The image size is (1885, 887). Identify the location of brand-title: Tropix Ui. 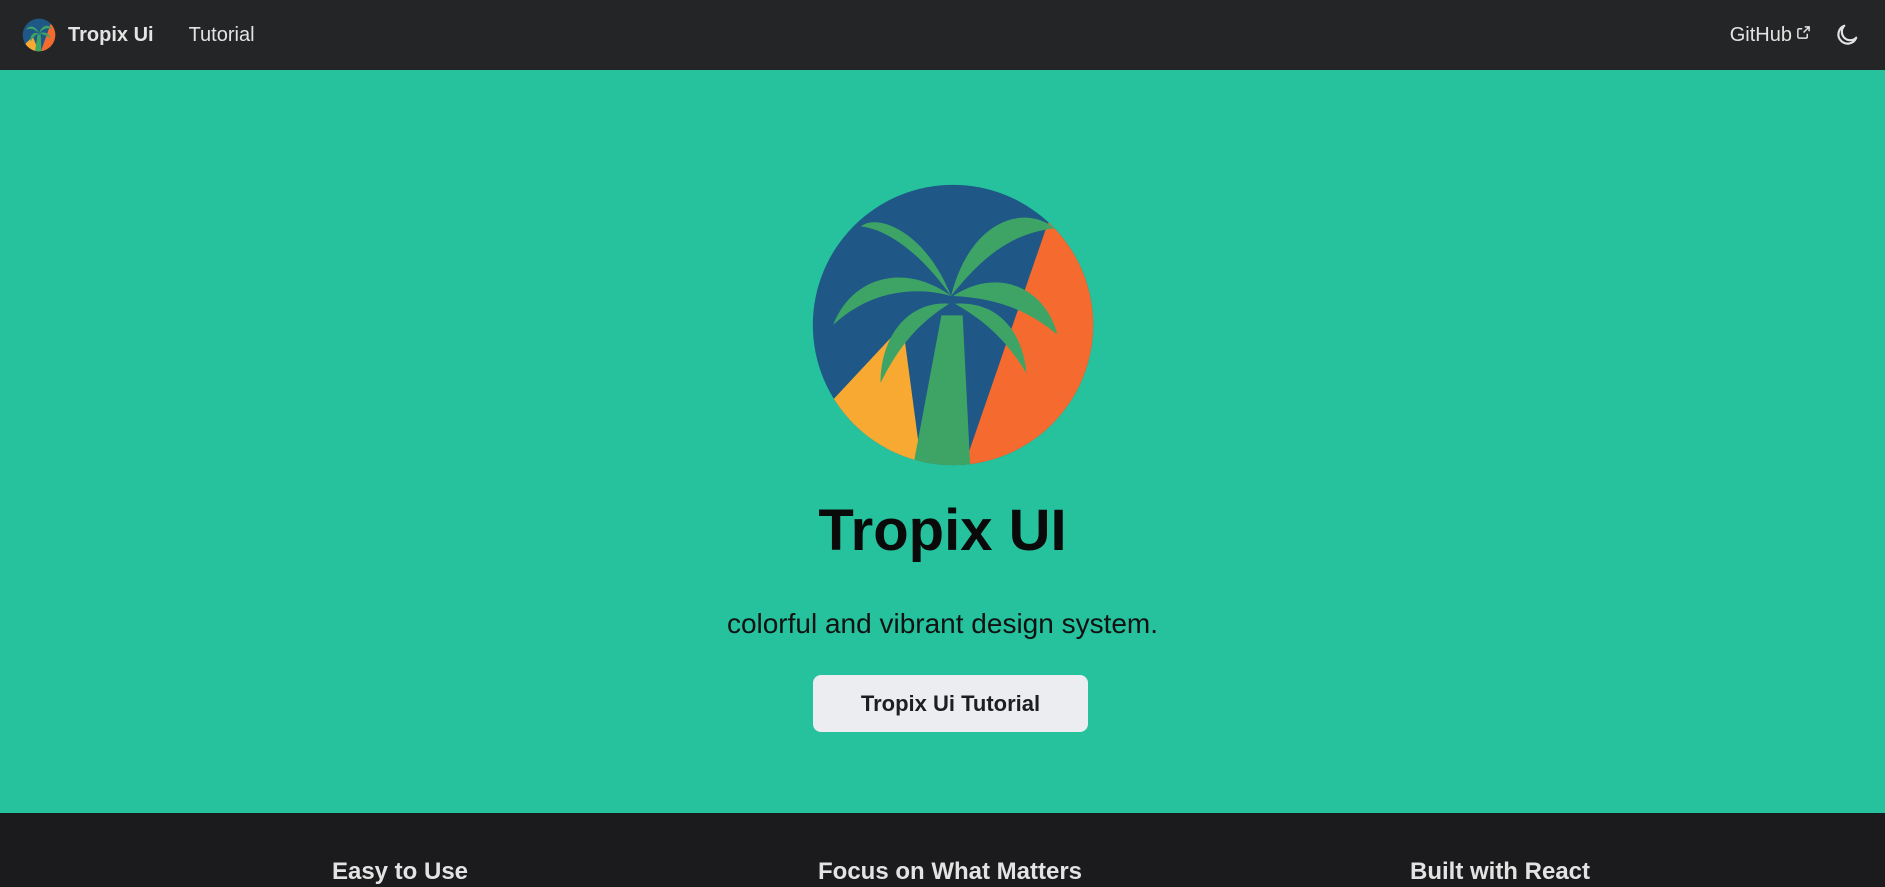
(111, 34).